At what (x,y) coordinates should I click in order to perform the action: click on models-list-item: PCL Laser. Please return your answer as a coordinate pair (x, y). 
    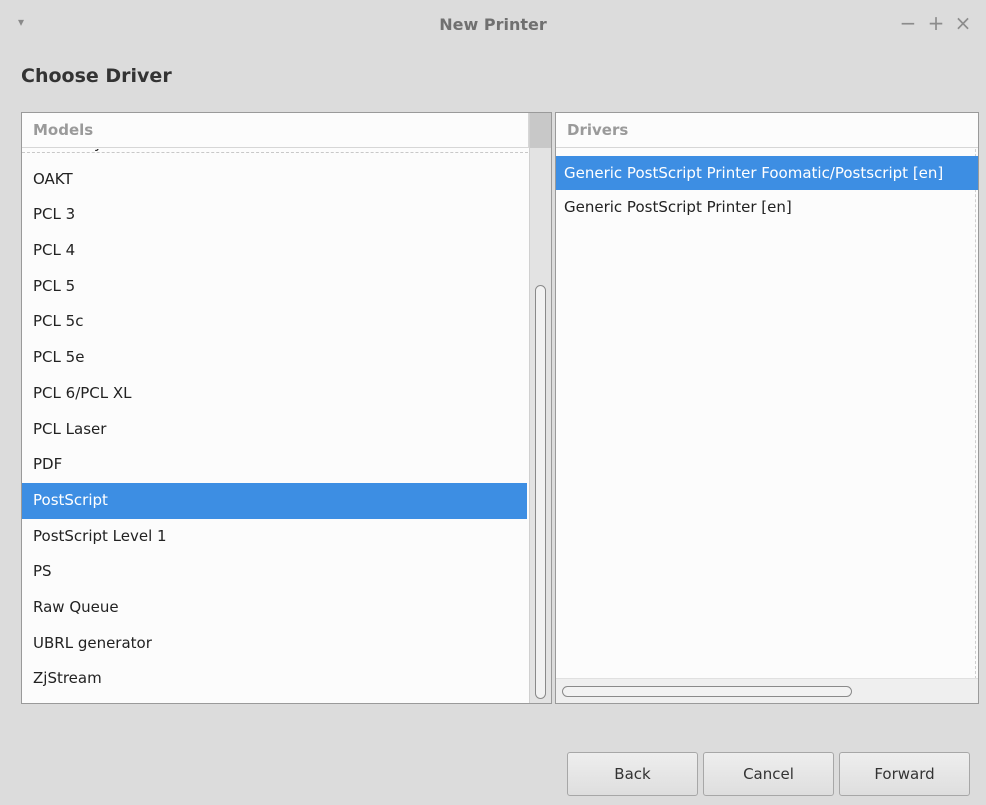
    Looking at the image, I should click on (274, 430).